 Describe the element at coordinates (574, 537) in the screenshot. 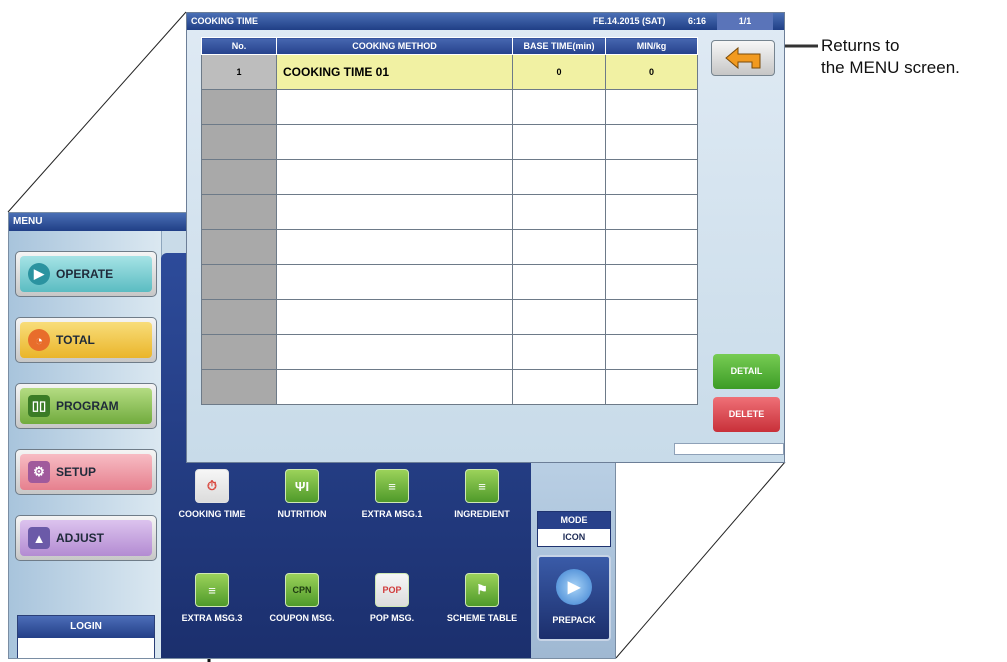

I see `mode-value: ICON` at that location.